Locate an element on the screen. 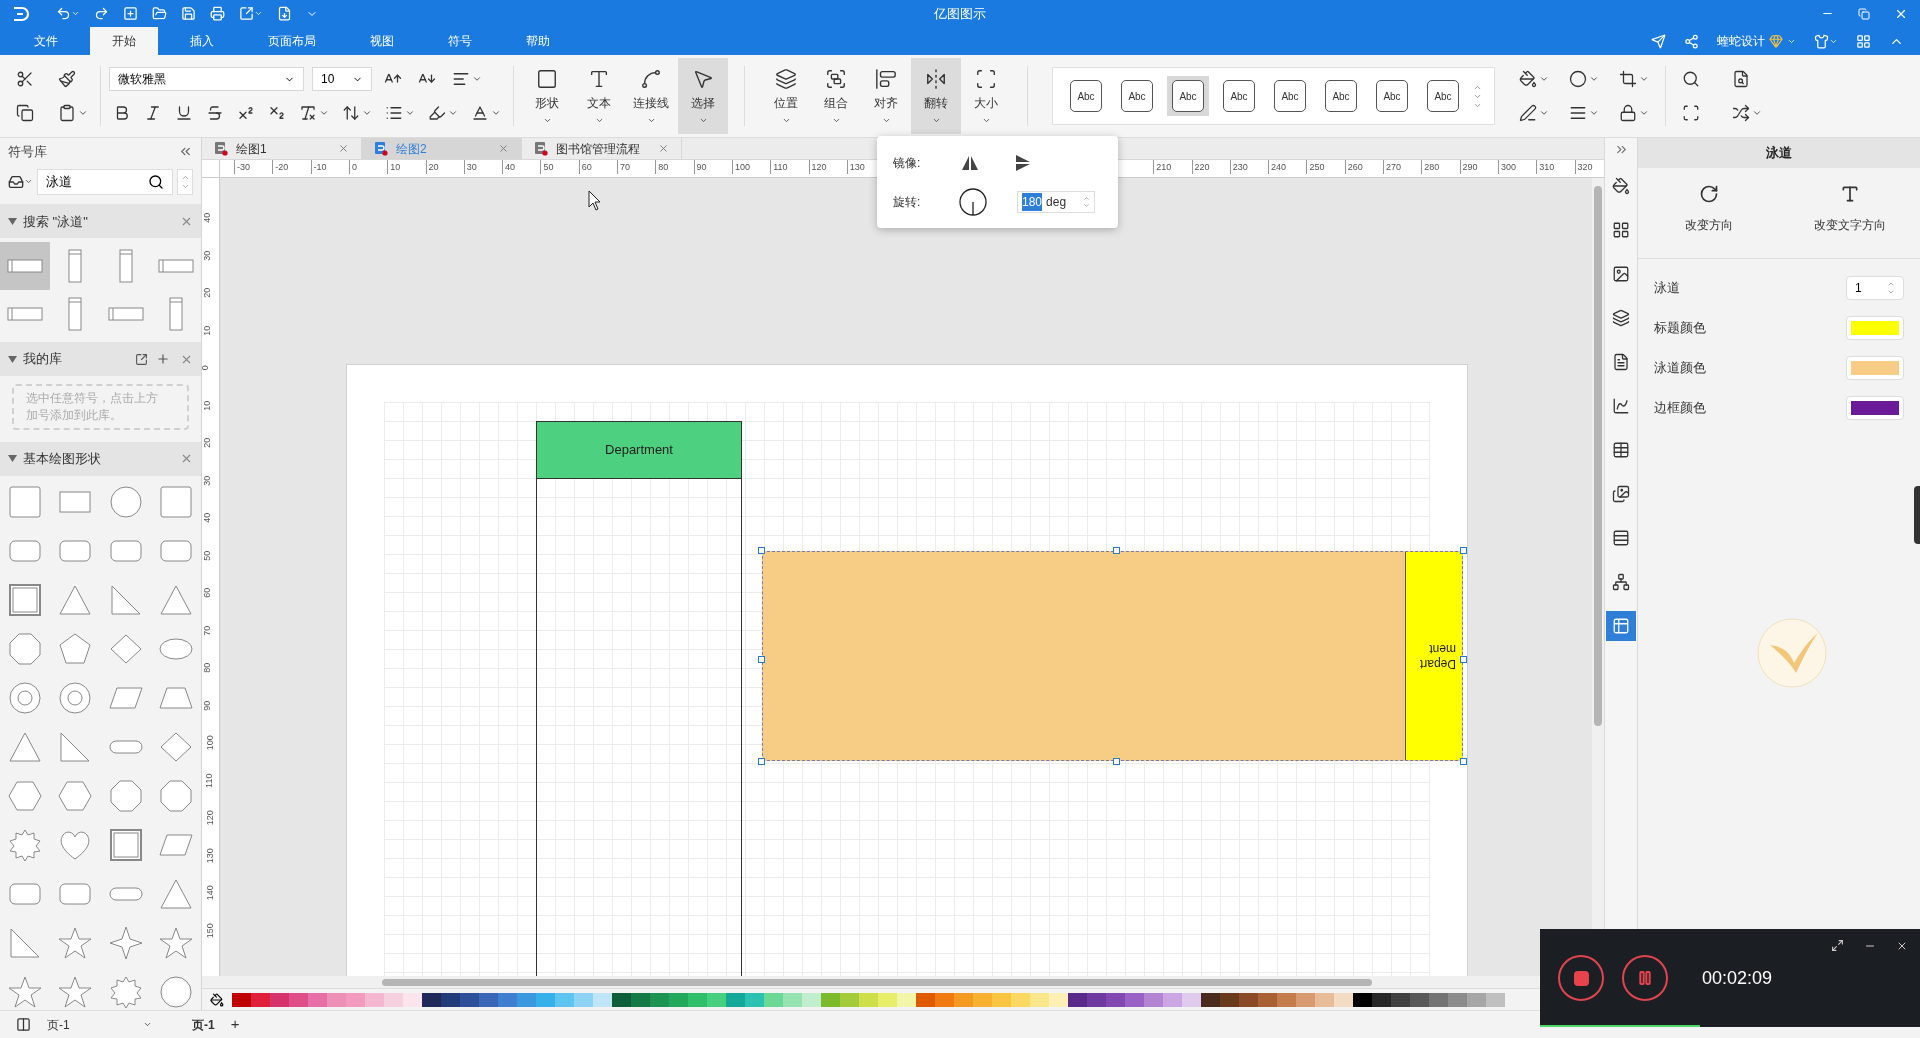 Image resolution: width=1920 pixels, height=1038 pixels. property-label: 泳道 is located at coordinates (1667, 288).